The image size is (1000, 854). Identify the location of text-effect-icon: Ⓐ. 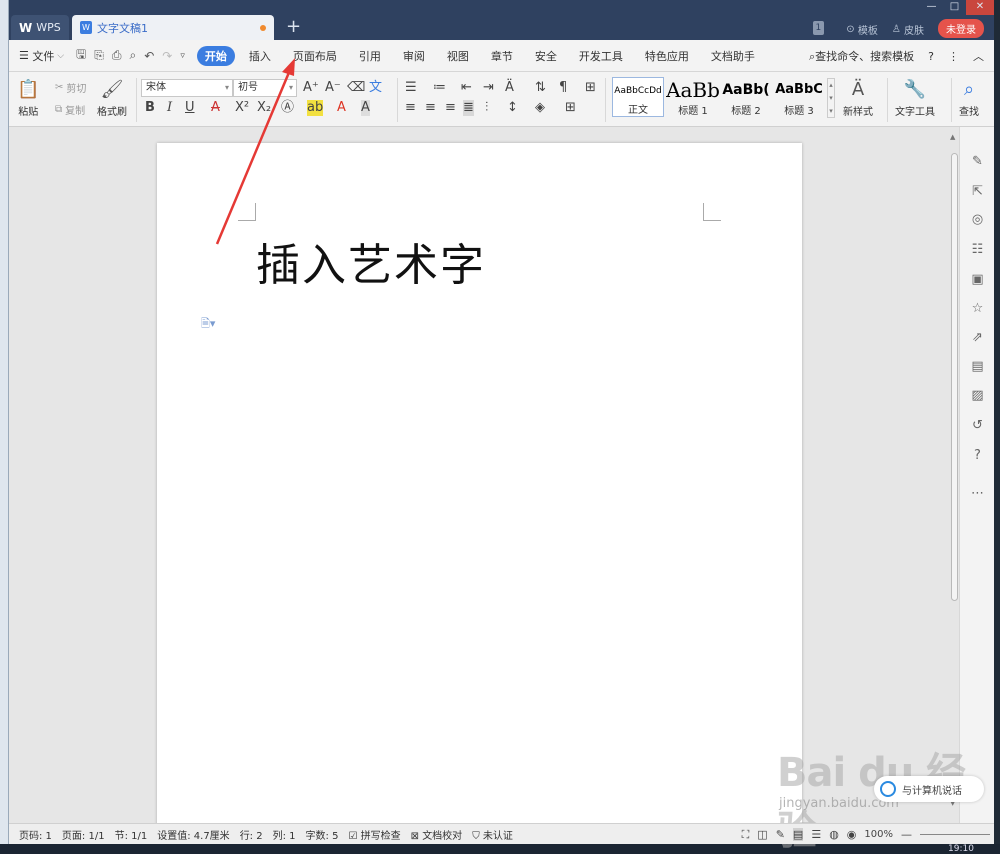
(287, 108).